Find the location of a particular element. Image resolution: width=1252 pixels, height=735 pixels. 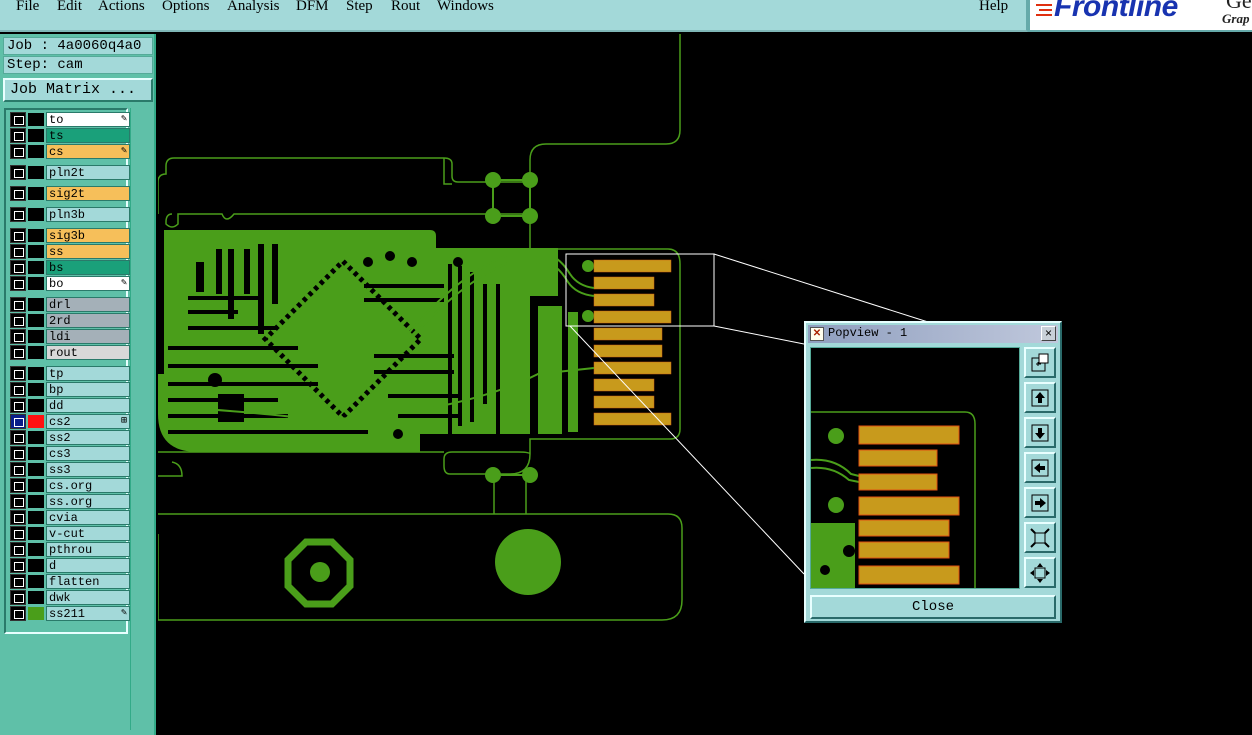

layer-label: pln2t is located at coordinates (88, 172).